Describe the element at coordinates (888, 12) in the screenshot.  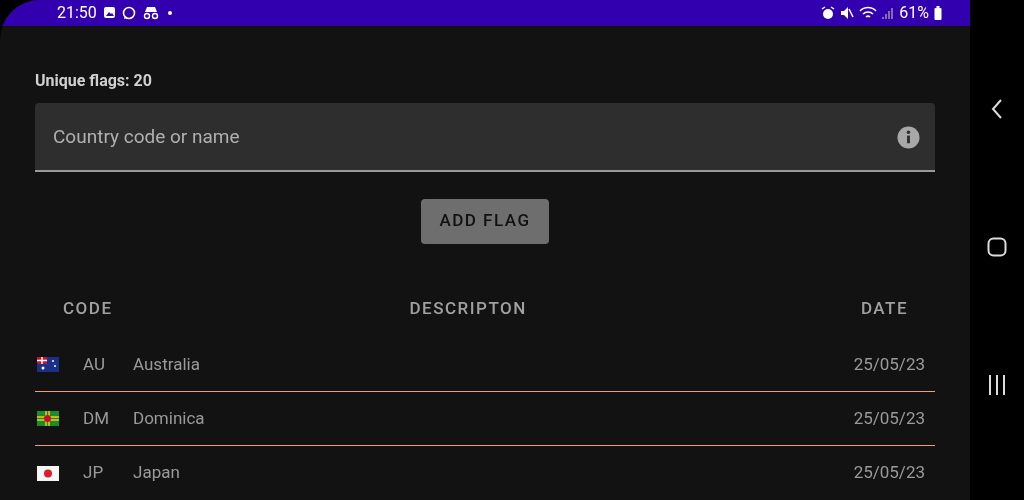
I see `signal-icon` at that location.